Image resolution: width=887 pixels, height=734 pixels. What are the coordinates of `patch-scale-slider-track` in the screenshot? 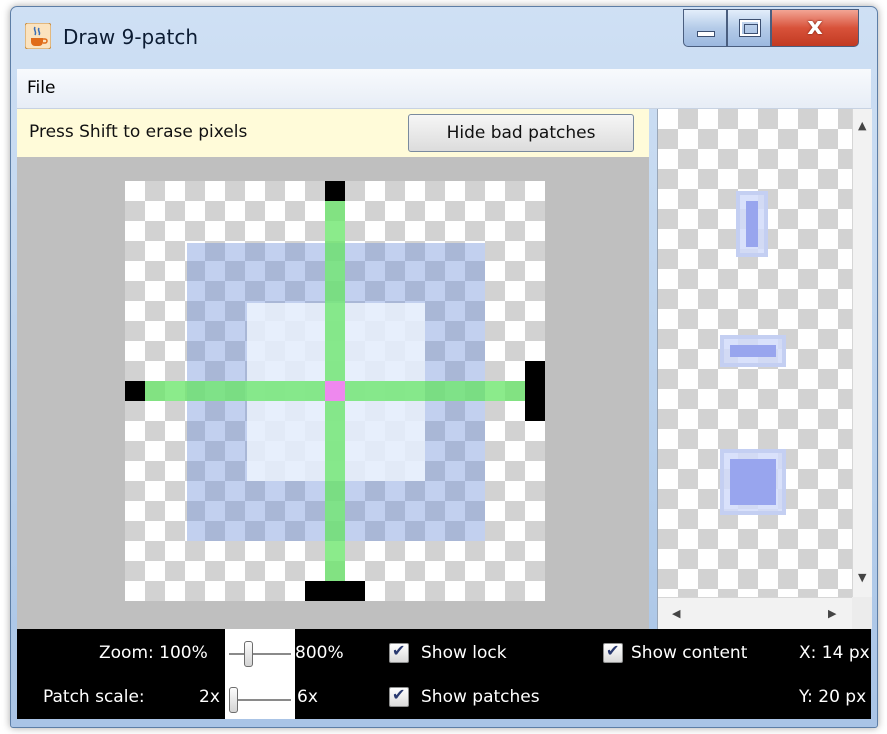 It's located at (260, 700).